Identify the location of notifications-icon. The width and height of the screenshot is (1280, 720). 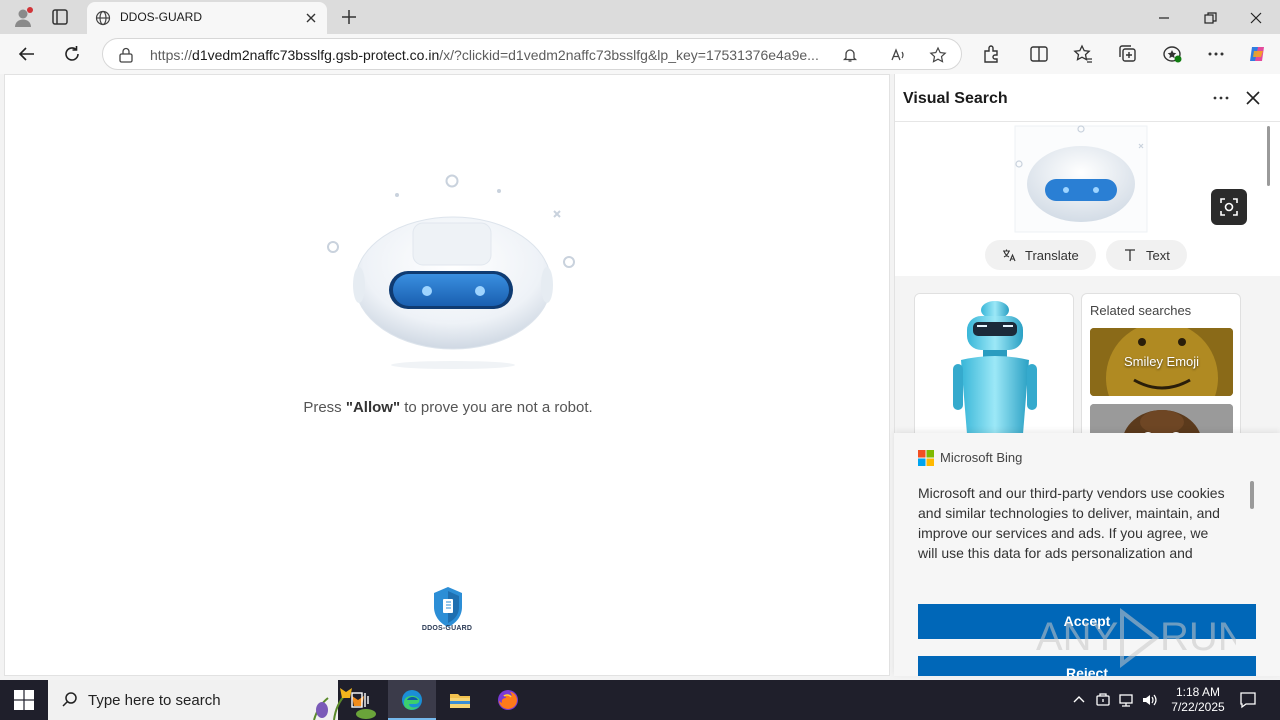
(1248, 700).